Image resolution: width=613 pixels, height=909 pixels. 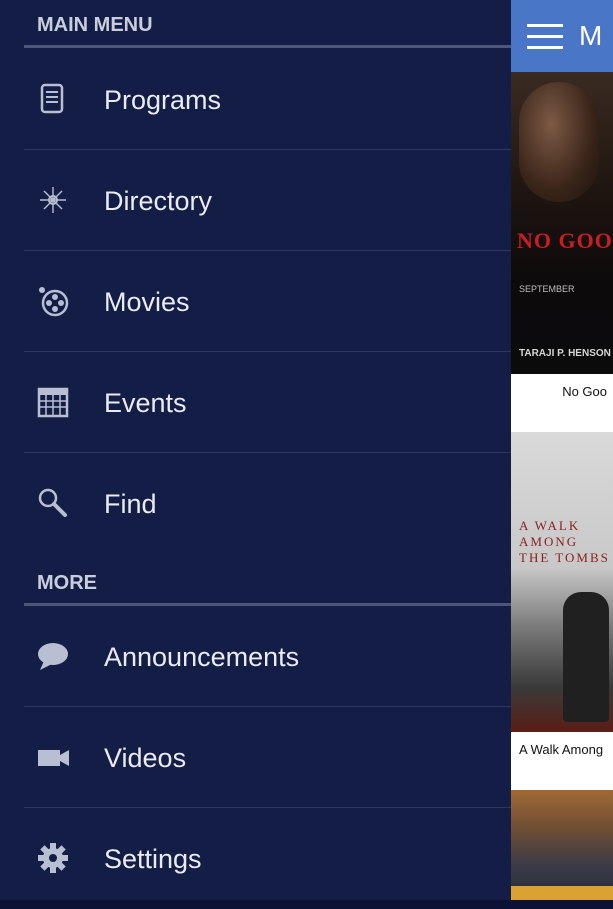 What do you see at coordinates (545, 37) in the screenshot?
I see `hamburger-menu-icon` at bounding box center [545, 37].